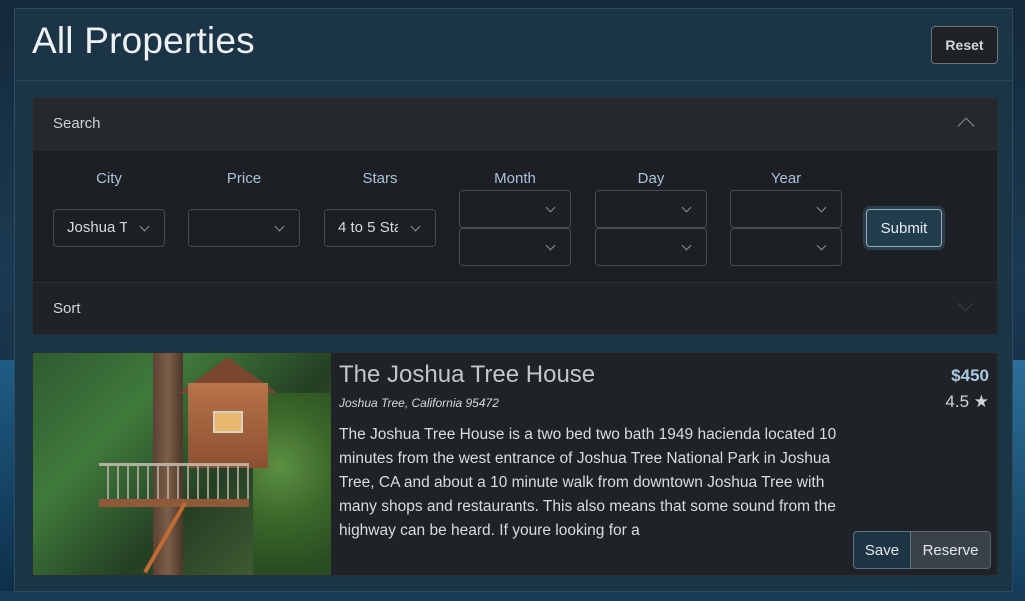 This screenshot has height=601, width=1025. Describe the element at coordinates (380, 178) in the screenshot. I see `stars-label: Stars` at that location.